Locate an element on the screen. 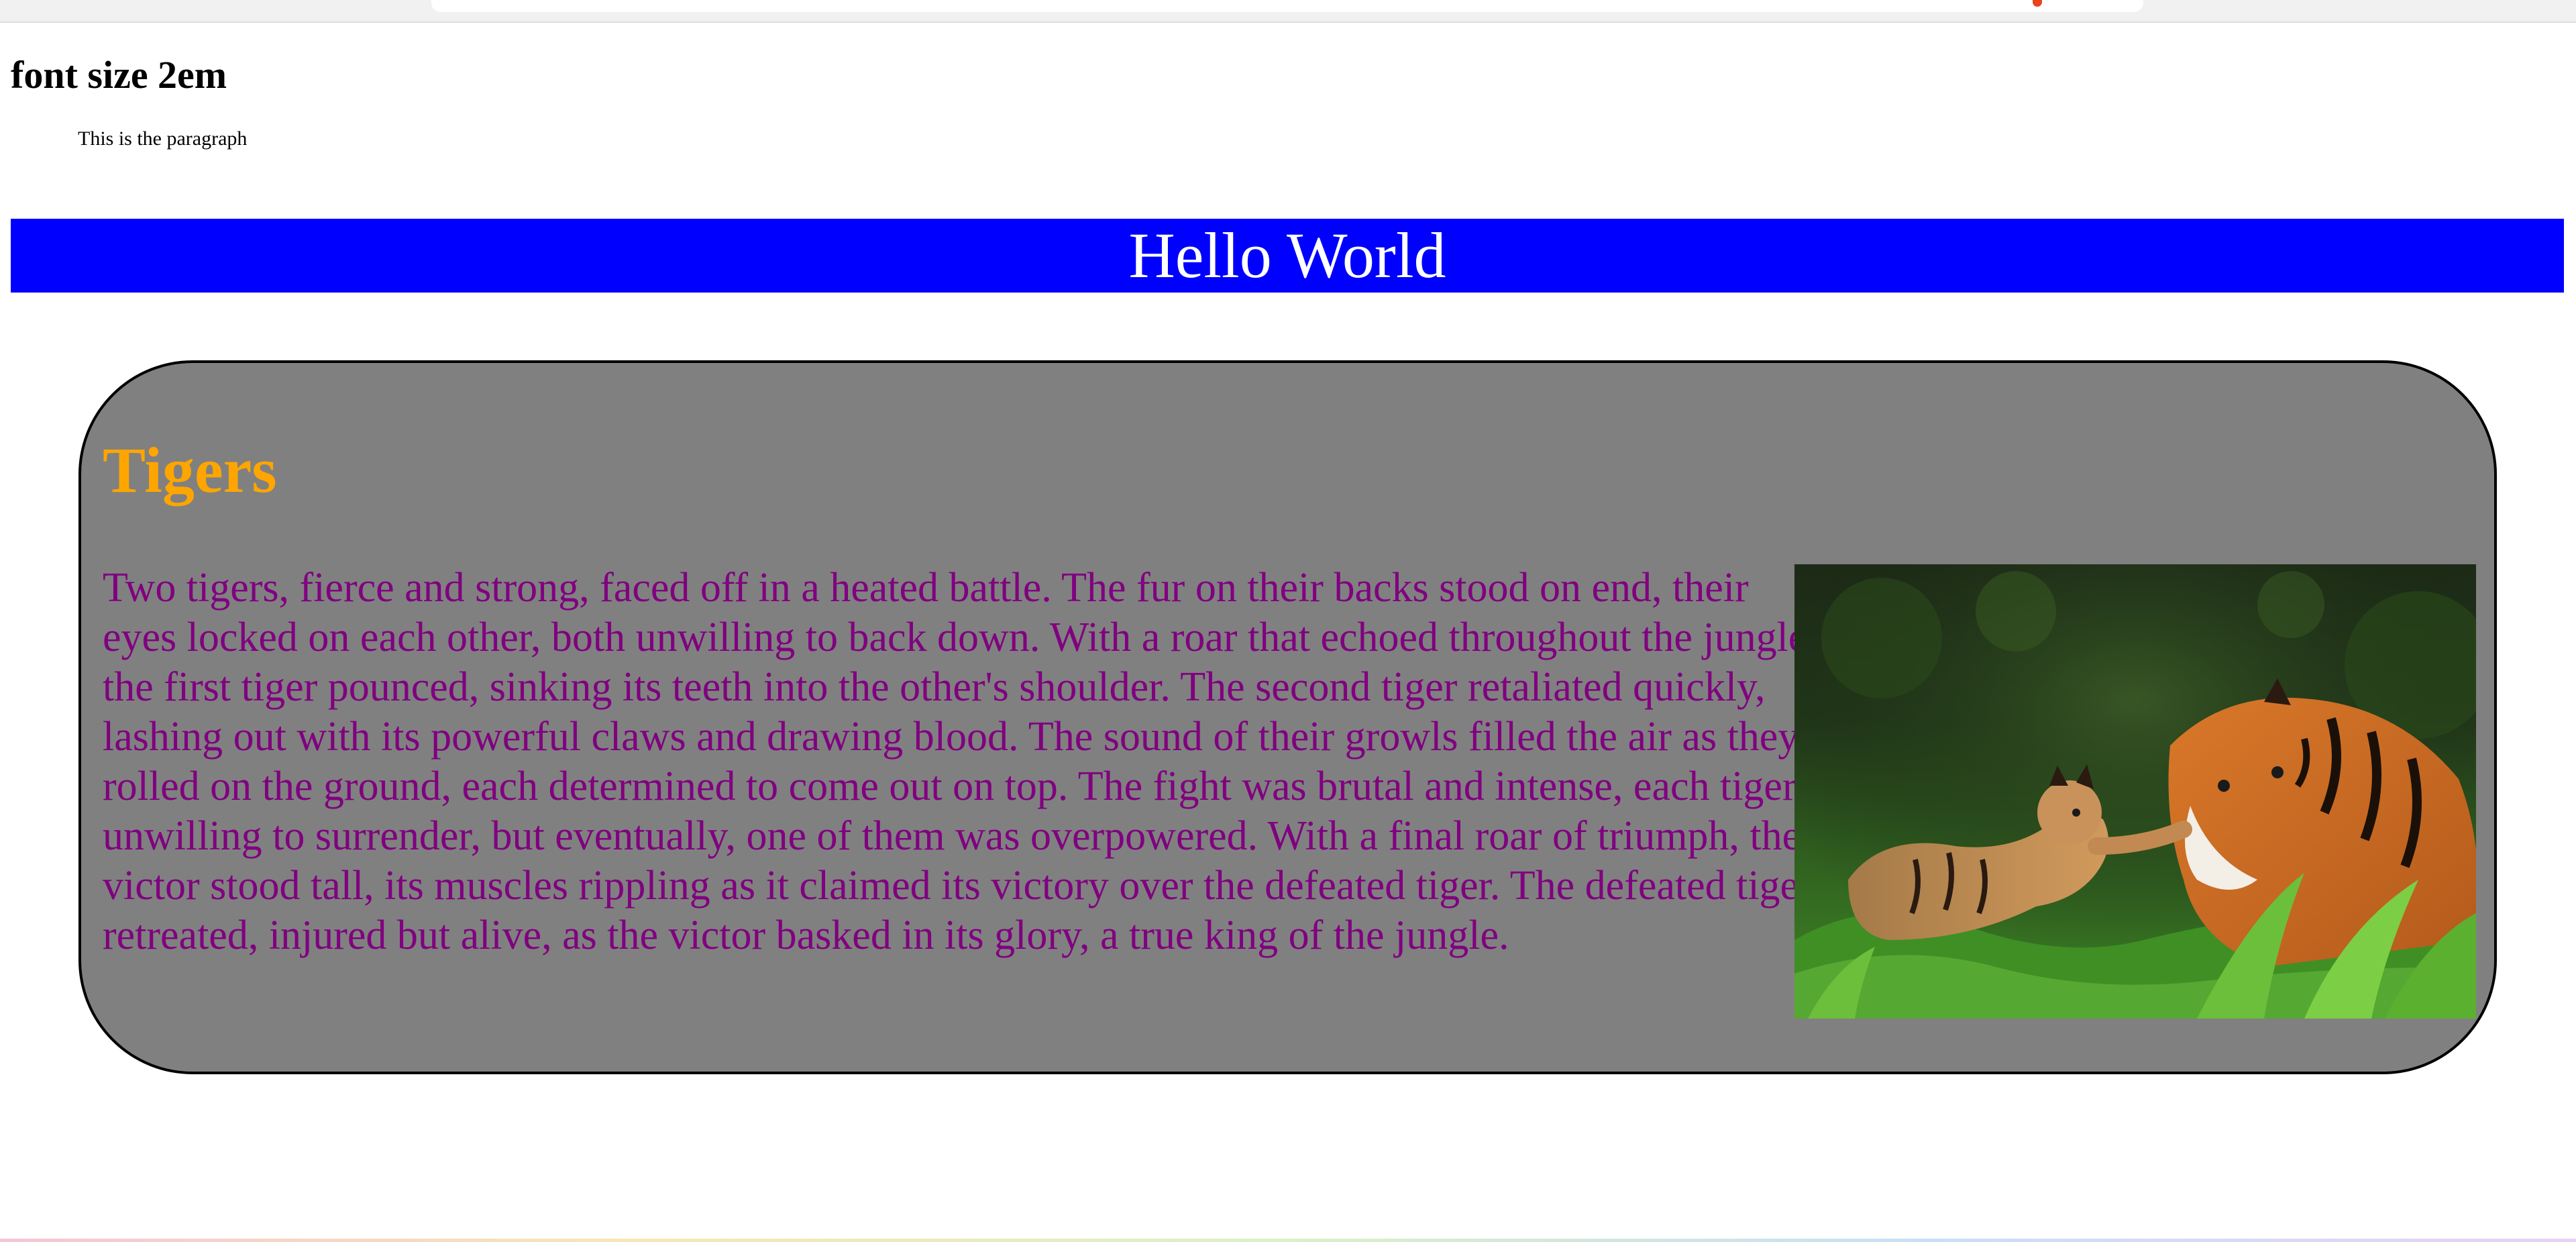  card-title: Tigers is located at coordinates (190, 470).